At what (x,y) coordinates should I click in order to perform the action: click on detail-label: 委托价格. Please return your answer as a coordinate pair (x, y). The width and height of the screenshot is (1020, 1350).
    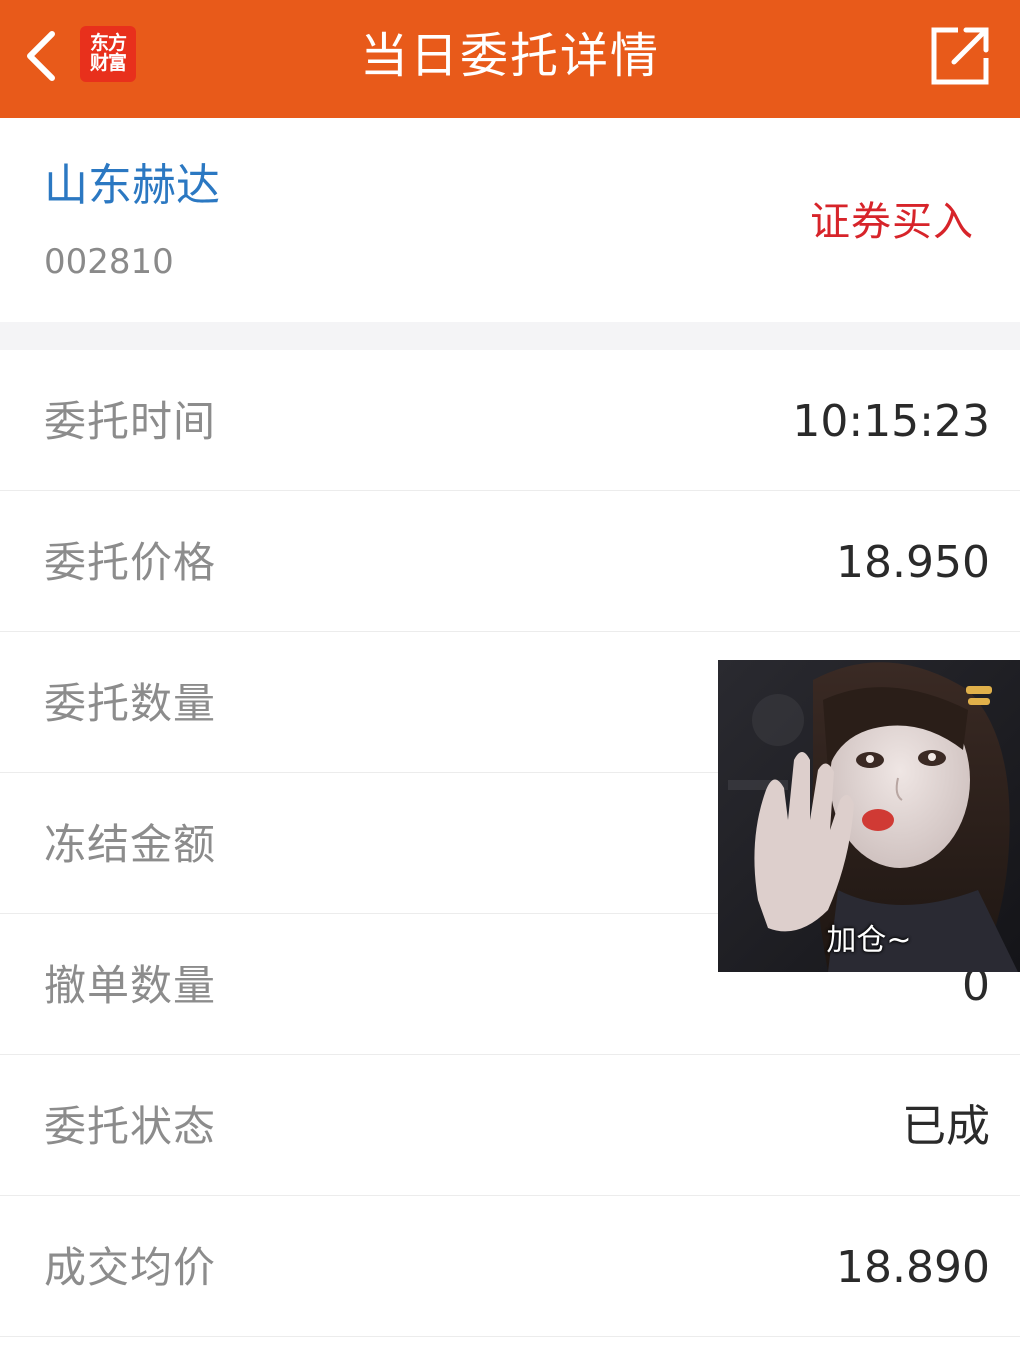
    Looking at the image, I should click on (130, 562).